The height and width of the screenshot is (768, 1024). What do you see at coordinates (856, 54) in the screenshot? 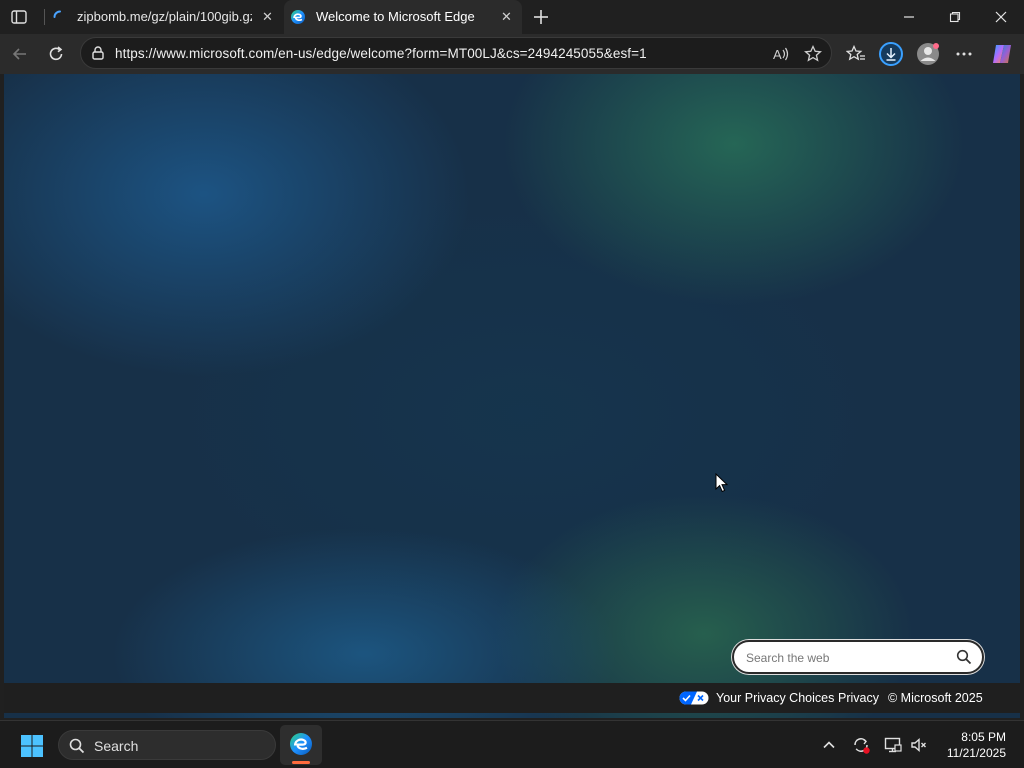
I see `favorites-button` at bounding box center [856, 54].